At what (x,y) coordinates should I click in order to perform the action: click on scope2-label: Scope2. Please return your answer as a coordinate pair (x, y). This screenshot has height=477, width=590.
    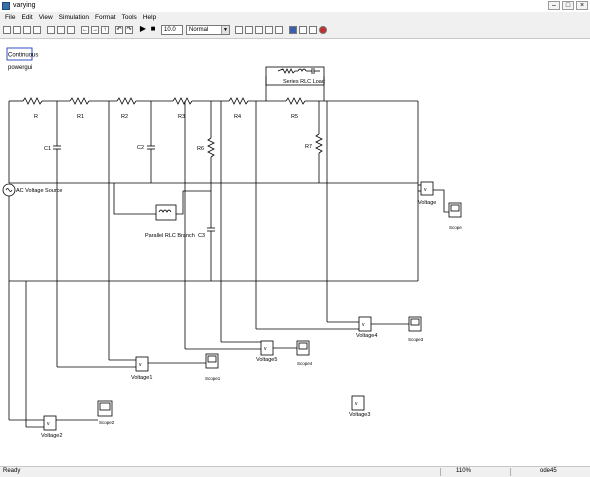
    Looking at the image, I should click on (107, 422).